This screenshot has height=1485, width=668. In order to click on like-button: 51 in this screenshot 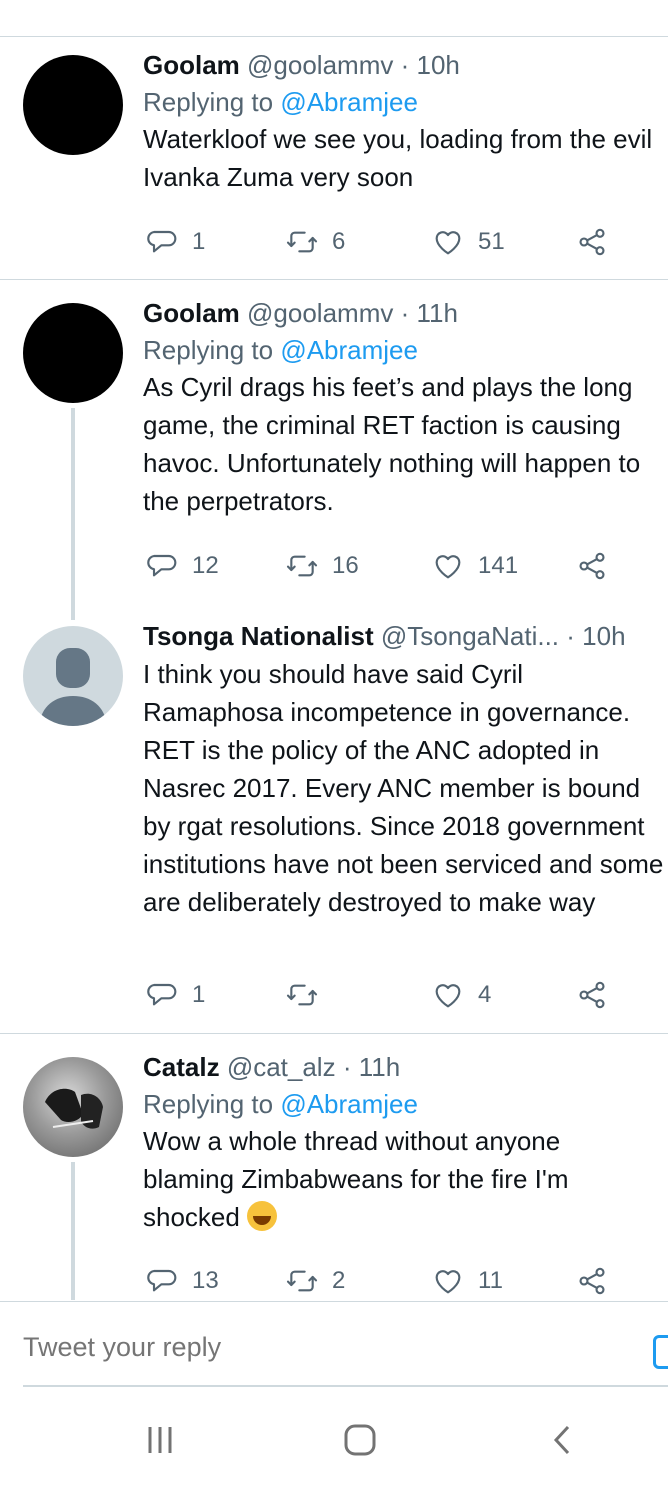, I will do `click(468, 242)`.